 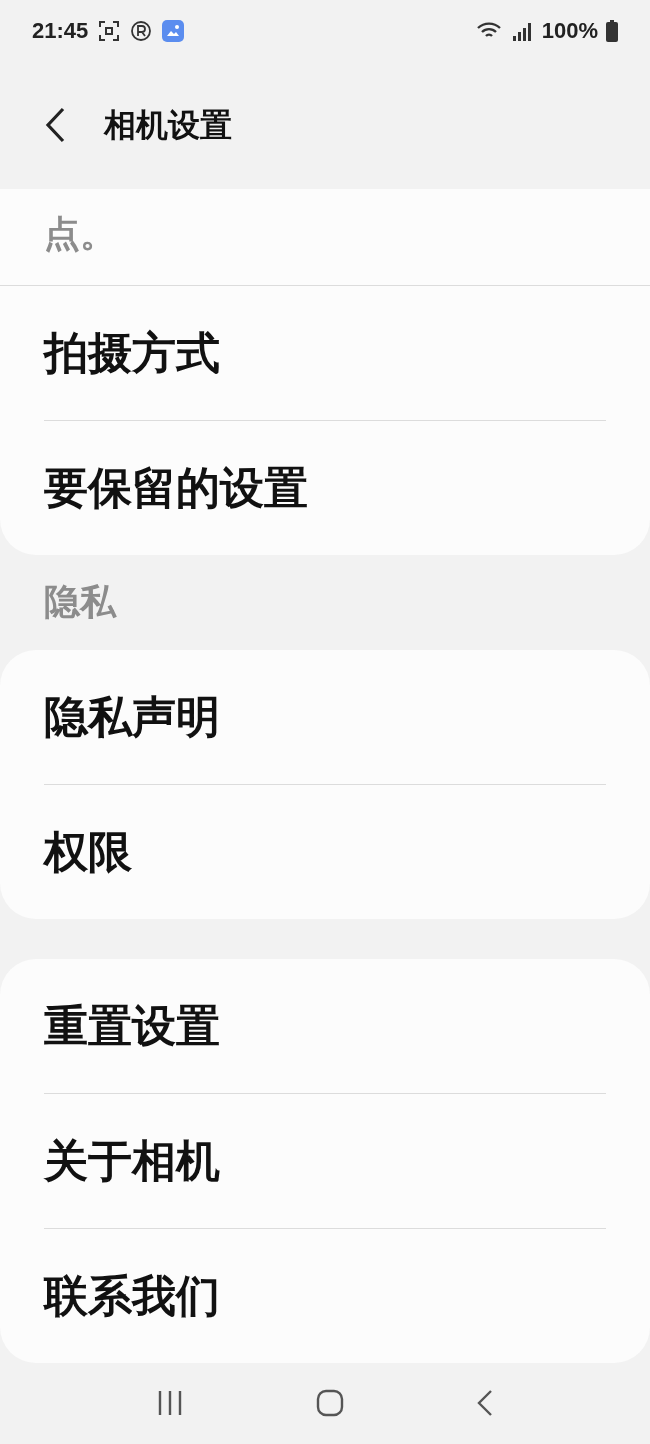 I want to click on settings-item: 拍摄方式, so click(x=325, y=352).